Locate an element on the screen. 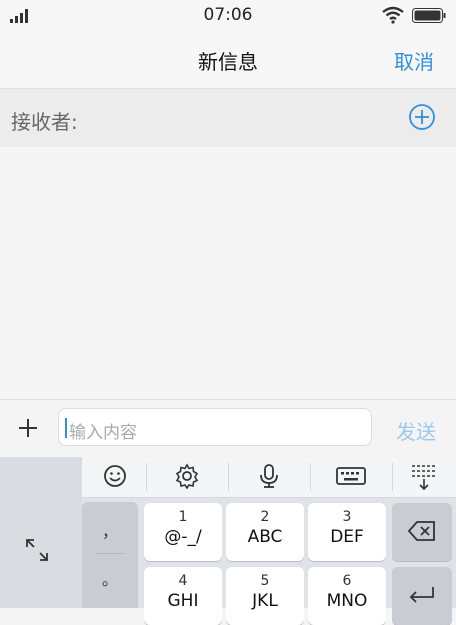  punctuation-column: ， 。 is located at coordinates (110, 555).